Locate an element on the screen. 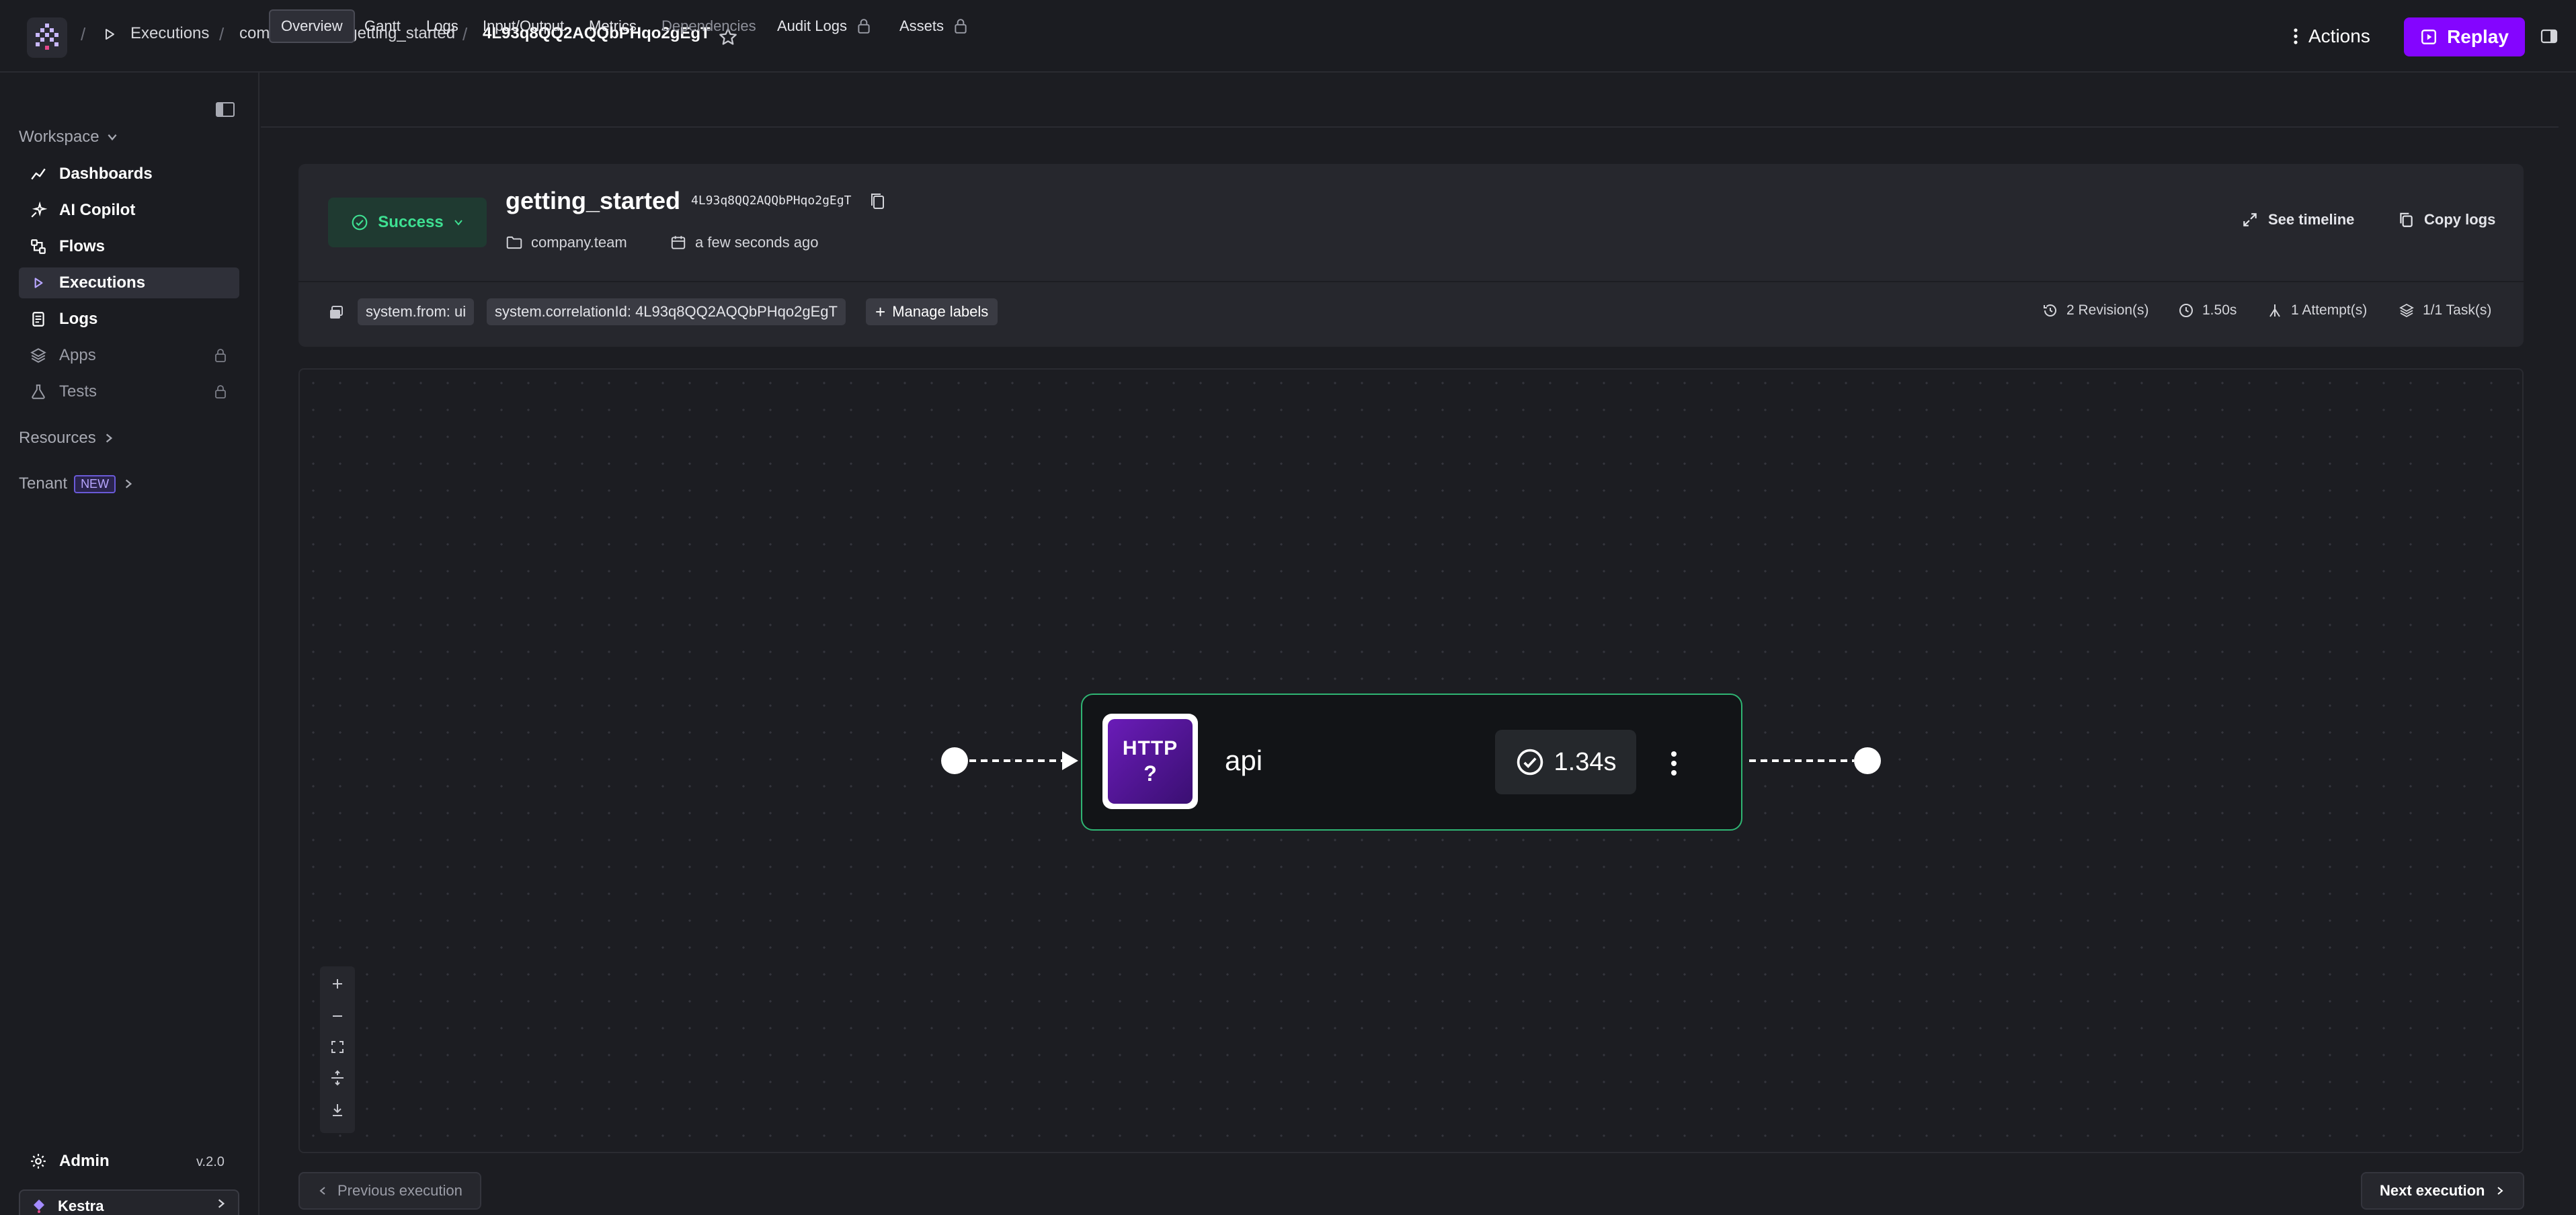 Image resolution: width=2576 pixels, height=1215 pixels. tab-metrics: Metrics is located at coordinates (612, 26).